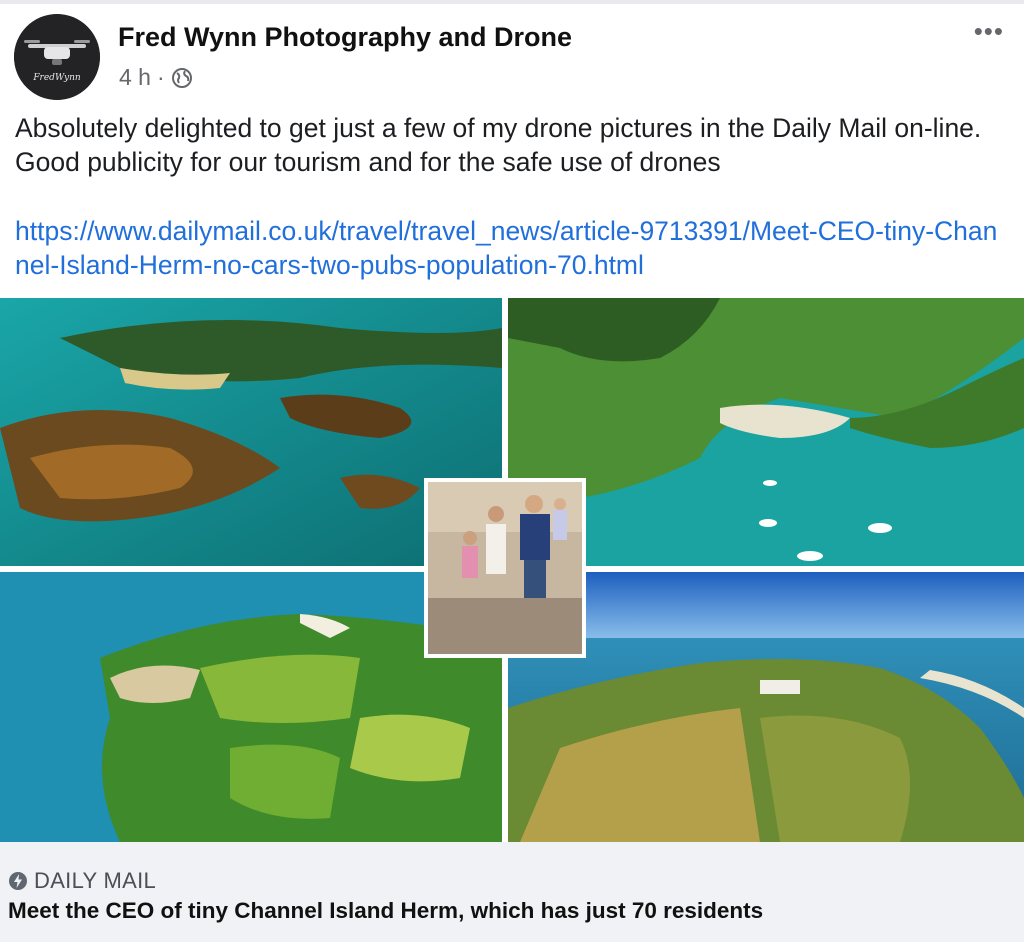 This screenshot has height=942, width=1024. I want to click on drone-logo-icon: FredWynn, so click(57, 57).